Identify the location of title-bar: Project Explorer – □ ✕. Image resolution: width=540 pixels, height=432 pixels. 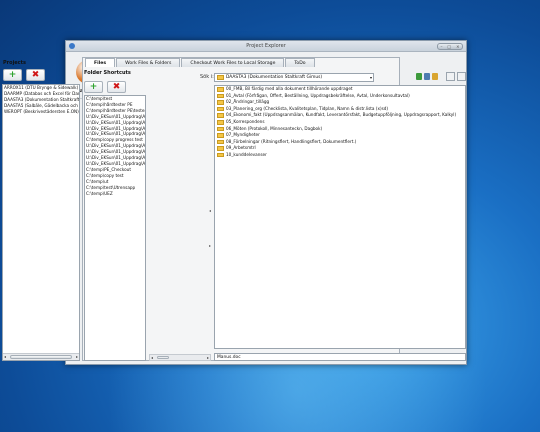
(266, 46).